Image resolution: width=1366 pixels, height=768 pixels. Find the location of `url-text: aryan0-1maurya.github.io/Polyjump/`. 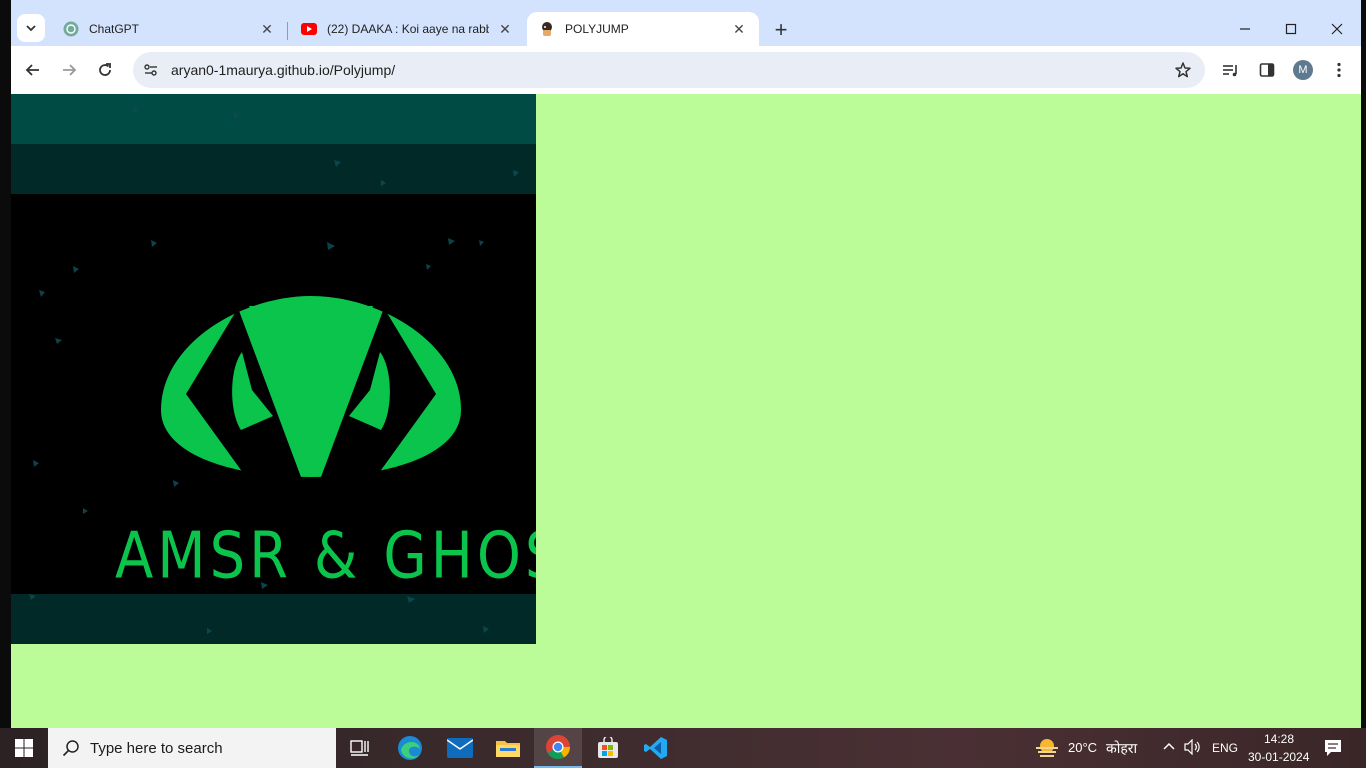

url-text: aryan0-1maurya.github.io/Polyjump/ is located at coordinates (283, 70).